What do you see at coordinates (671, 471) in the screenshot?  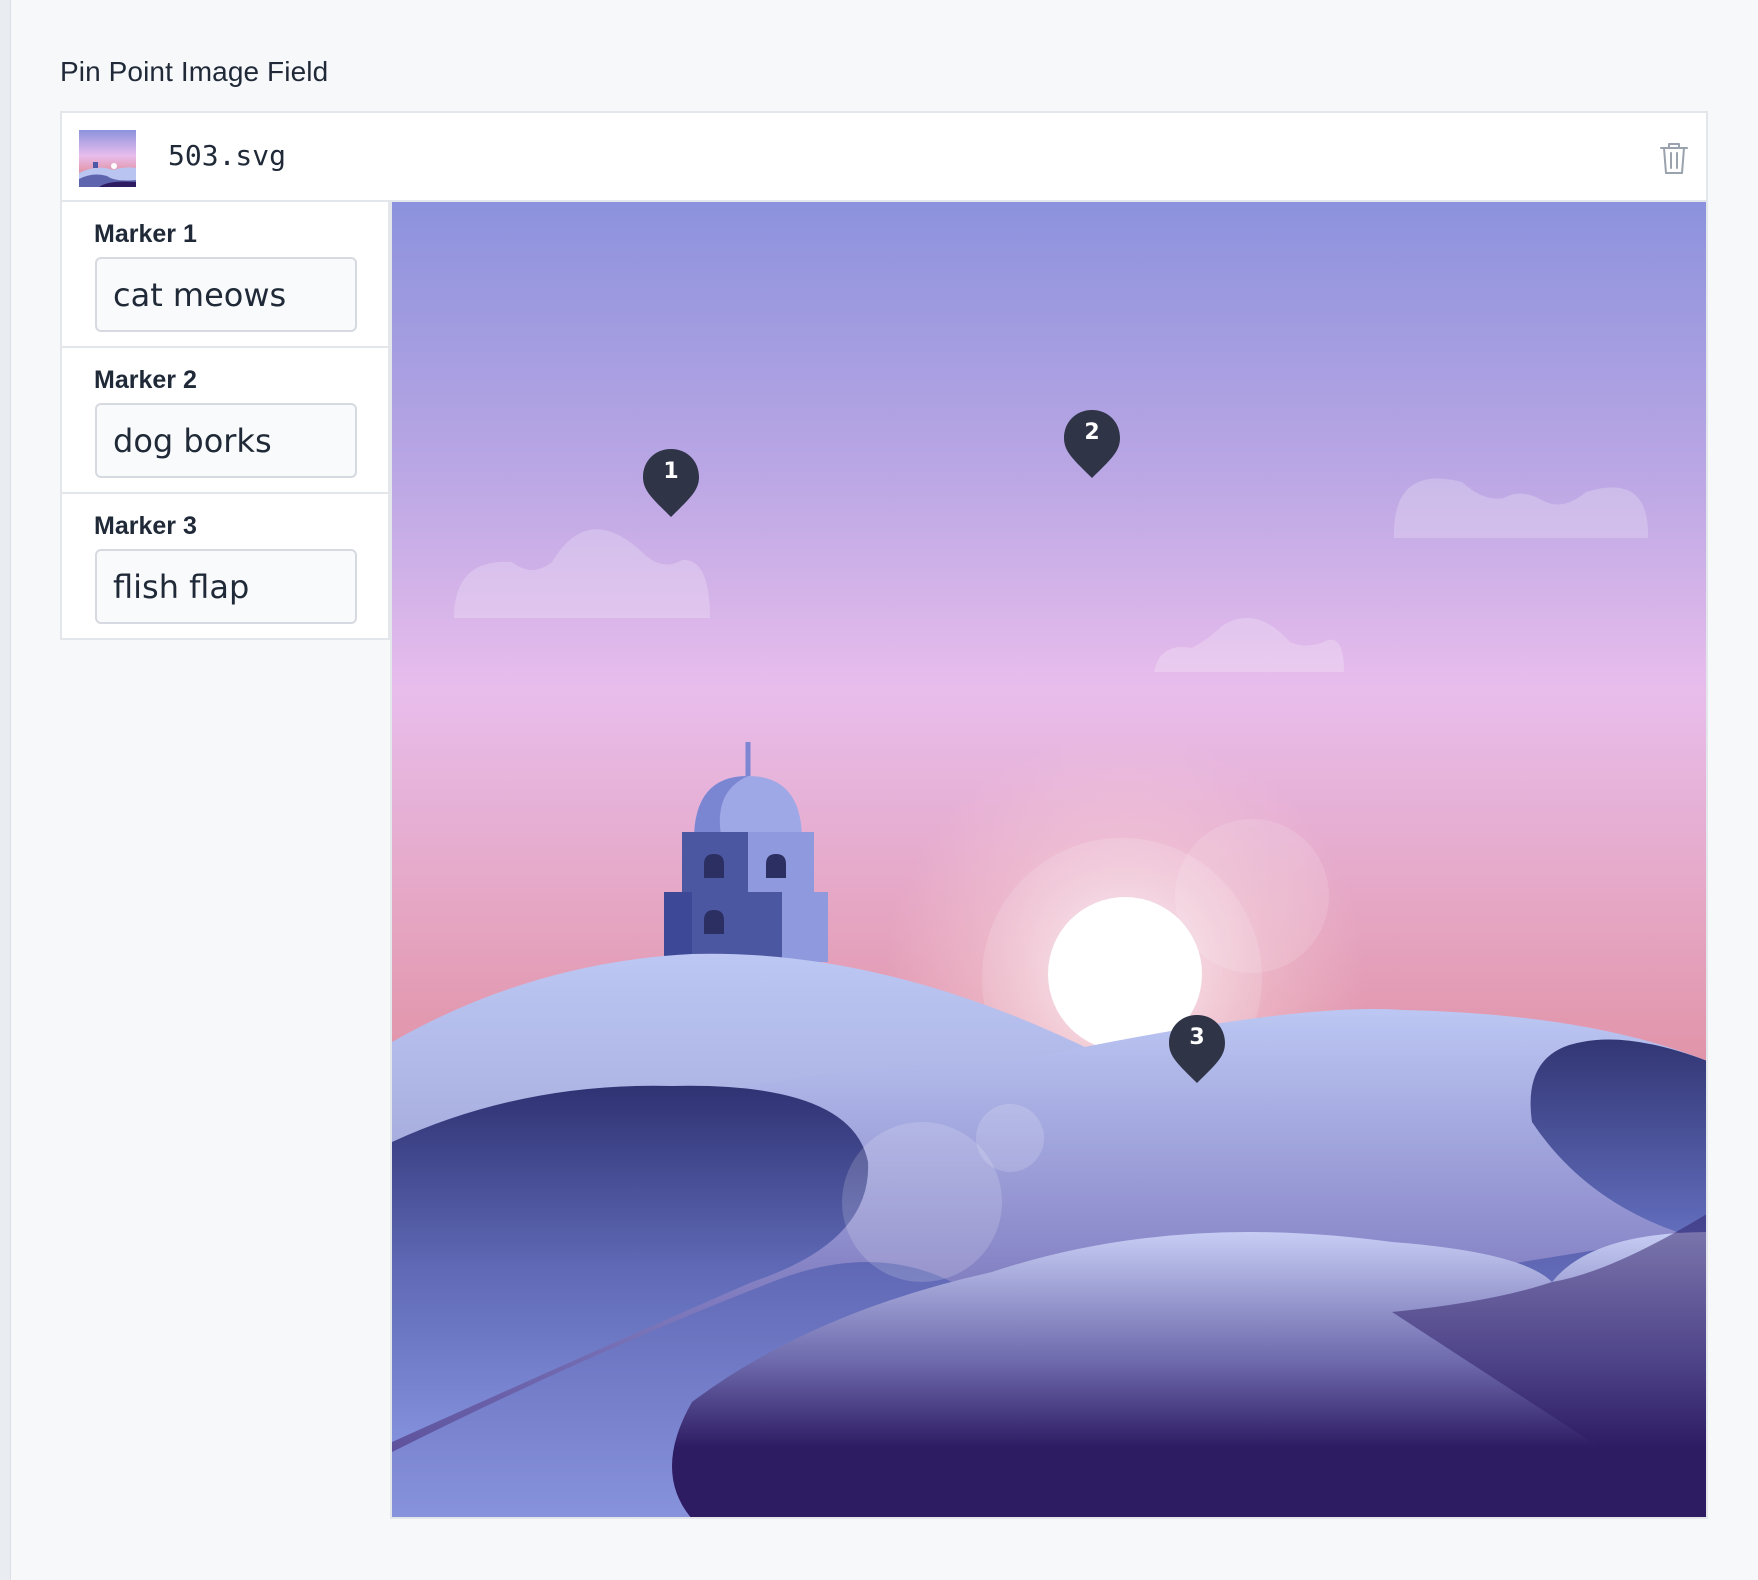 I see `pin-marker-1-number: 1` at bounding box center [671, 471].